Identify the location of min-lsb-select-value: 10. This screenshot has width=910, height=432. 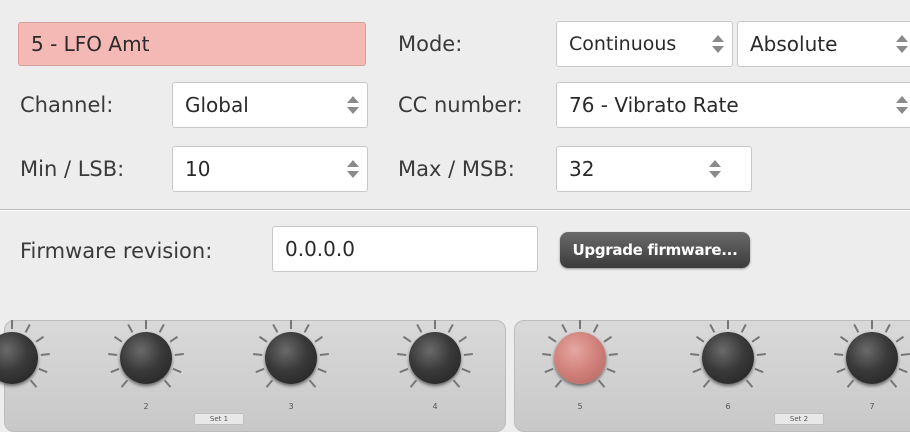
(198, 169).